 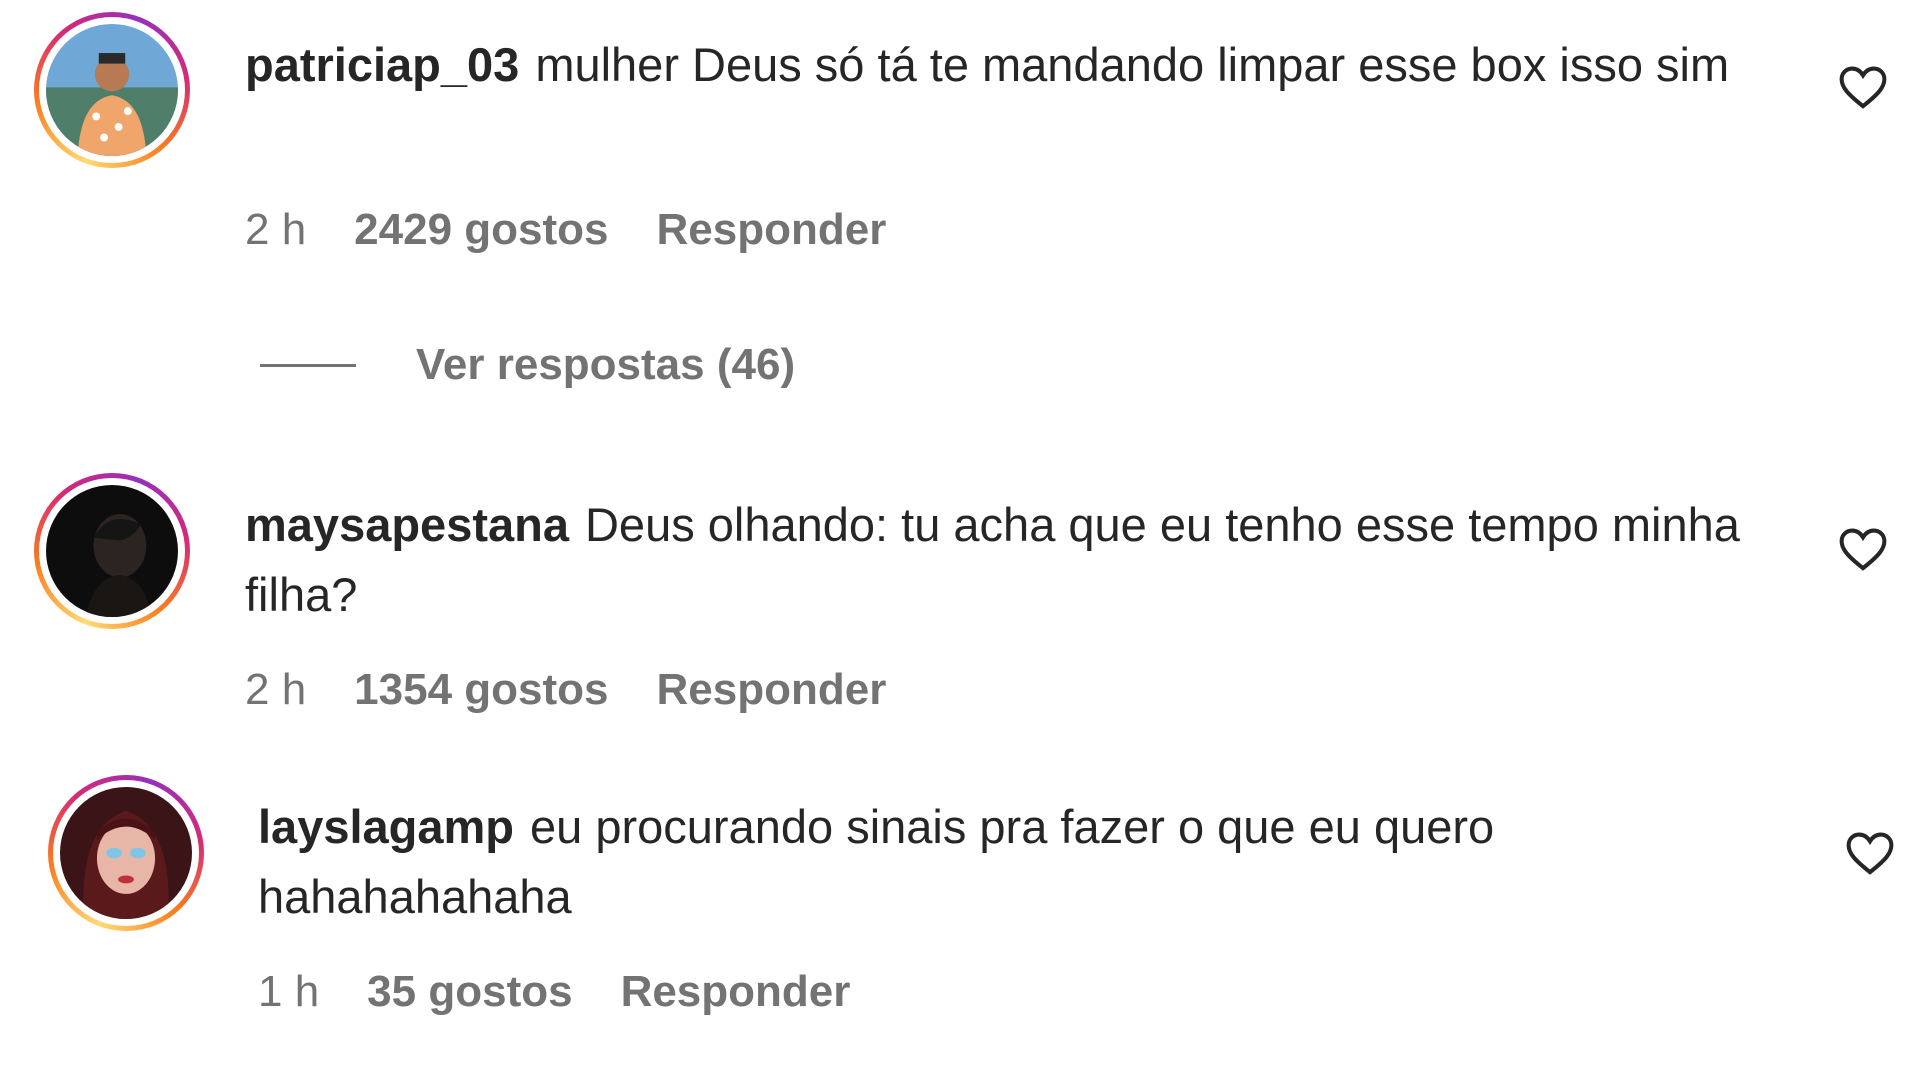 What do you see at coordinates (469, 992) in the screenshot?
I see `likes-count: 35 gostos` at bounding box center [469, 992].